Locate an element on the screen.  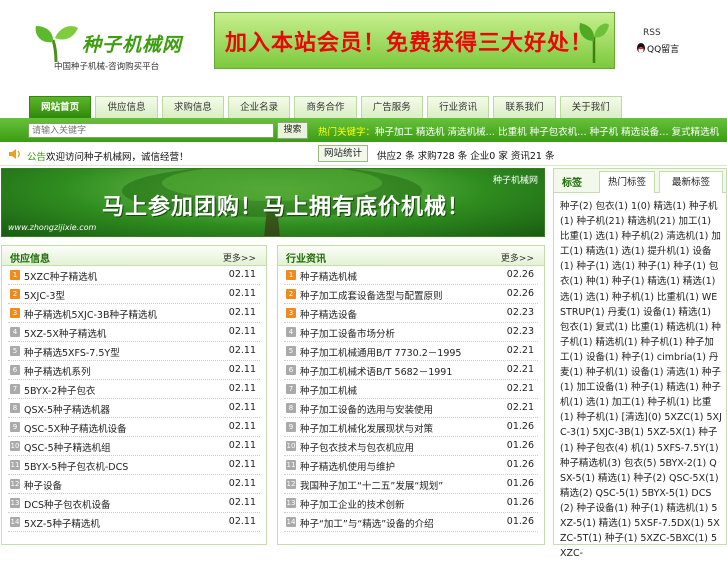
list-item: 14 种子“加工”与“精选”设备的介绍 01.26 is located at coordinates (411, 522).